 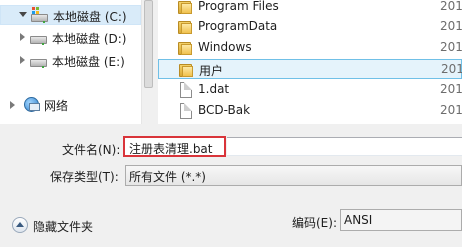 I want to click on tree-item-drive-d: 本地磁盘 (D:), so click(x=70, y=38).